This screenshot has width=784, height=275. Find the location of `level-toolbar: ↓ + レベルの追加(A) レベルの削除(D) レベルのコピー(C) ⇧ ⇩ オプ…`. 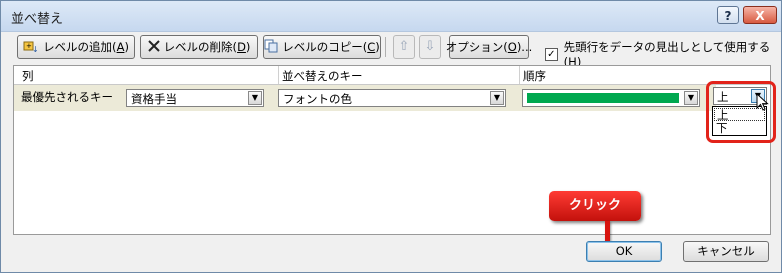

level-toolbar: ↓ + レベルの追加(A) レベルの削除(D) レベルのコピー(C) ⇧ ⇩ オプ… is located at coordinates (391, 52).